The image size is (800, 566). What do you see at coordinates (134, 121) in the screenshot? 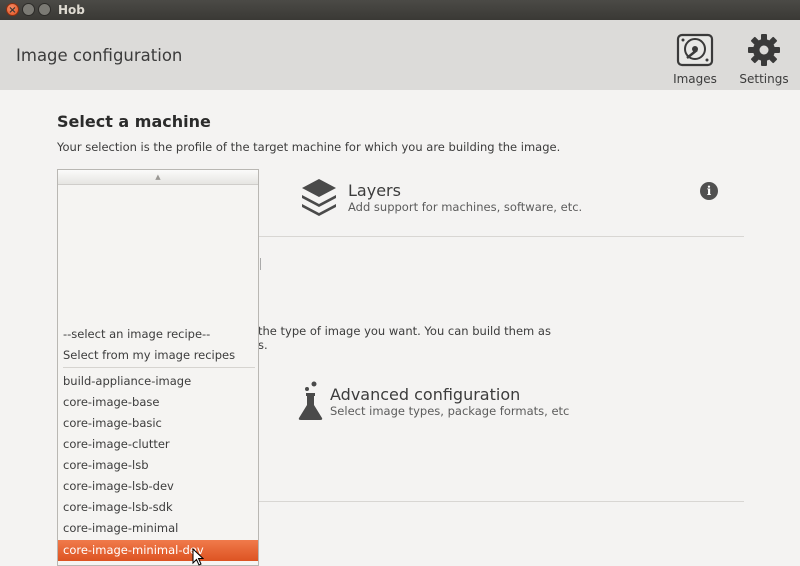
I see `select-machine-title: Select a machine` at bounding box center [134, 121].